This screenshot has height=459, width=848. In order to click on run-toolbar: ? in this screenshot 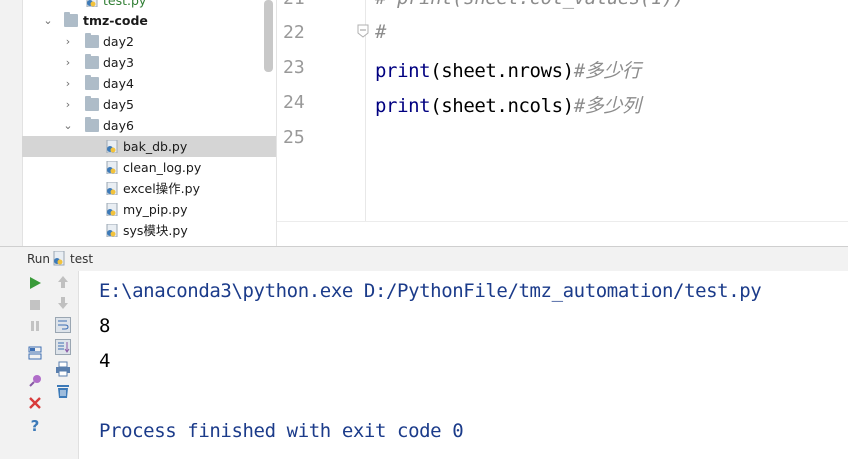, I will do `click(39, 365)`.